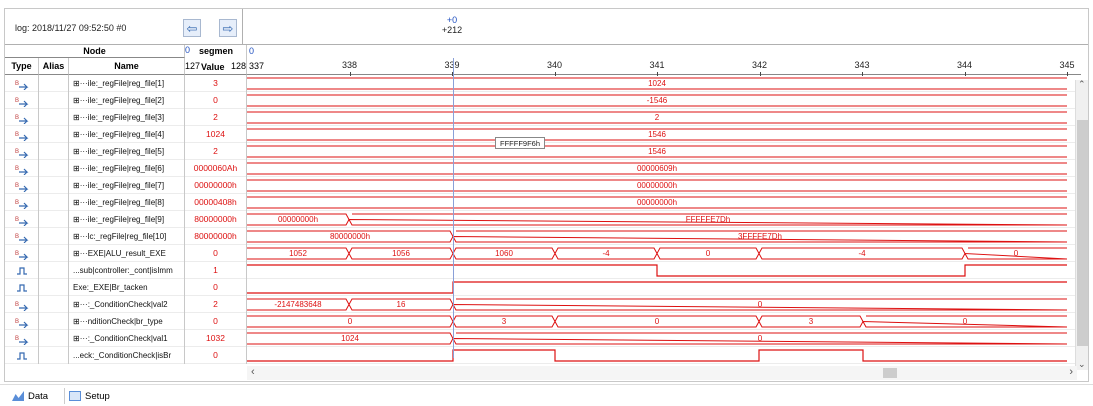  I want to click on signal-name: ...sub|controller:_cont|isImm, so click(127, 270).